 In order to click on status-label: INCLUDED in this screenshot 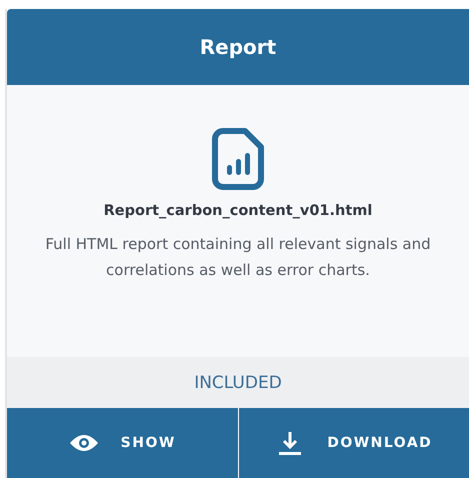, I will do `click(238, 382)`.